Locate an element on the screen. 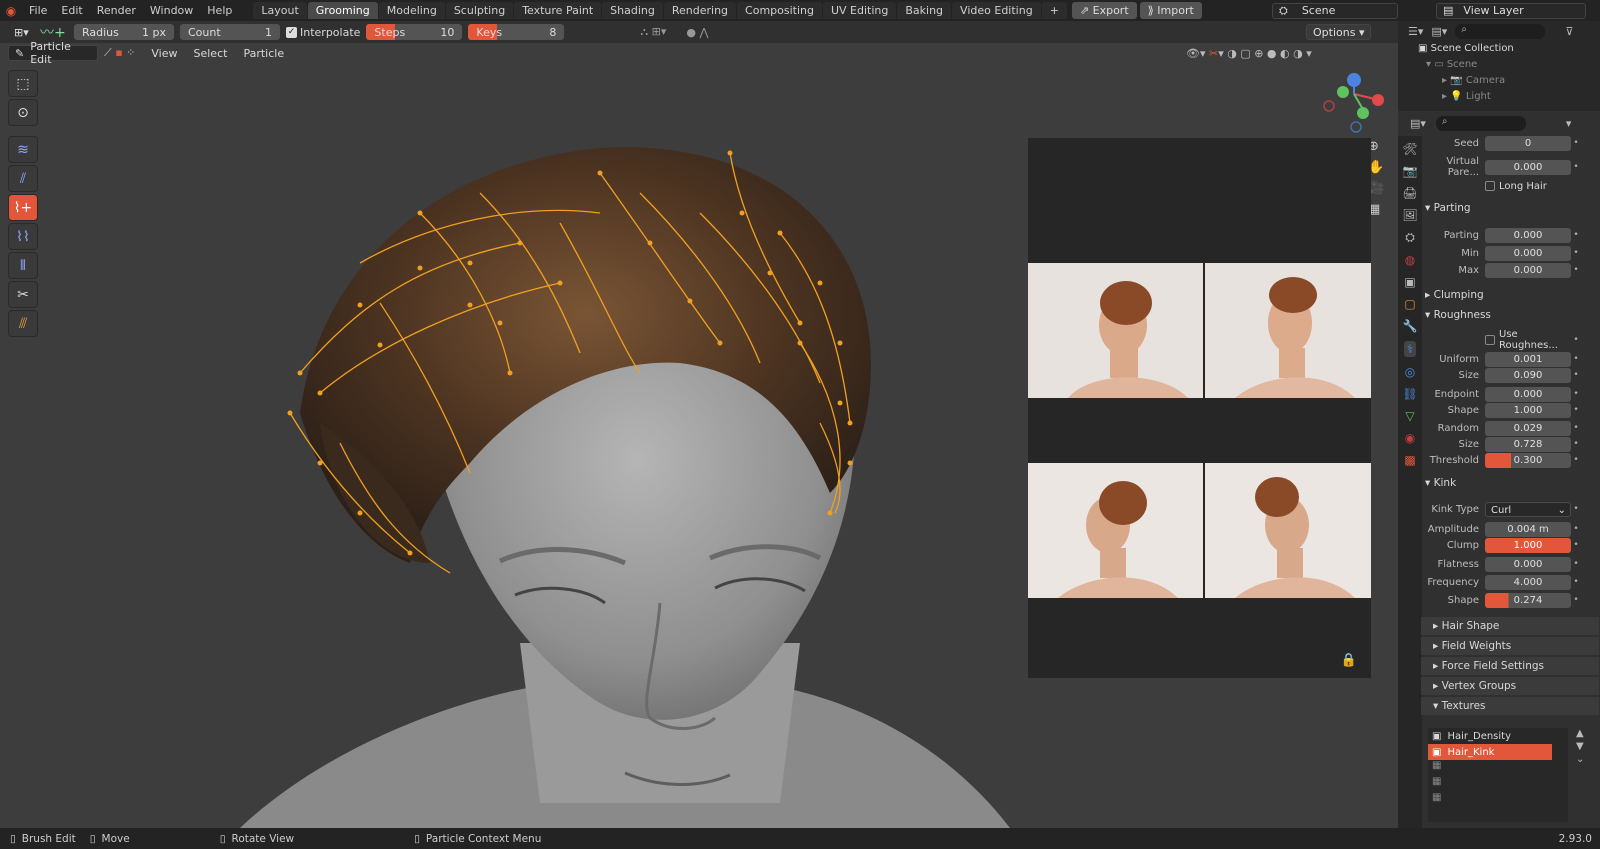  hair-shape-panel: ▸ Hair Shape is located at coordinates (1510, 626).